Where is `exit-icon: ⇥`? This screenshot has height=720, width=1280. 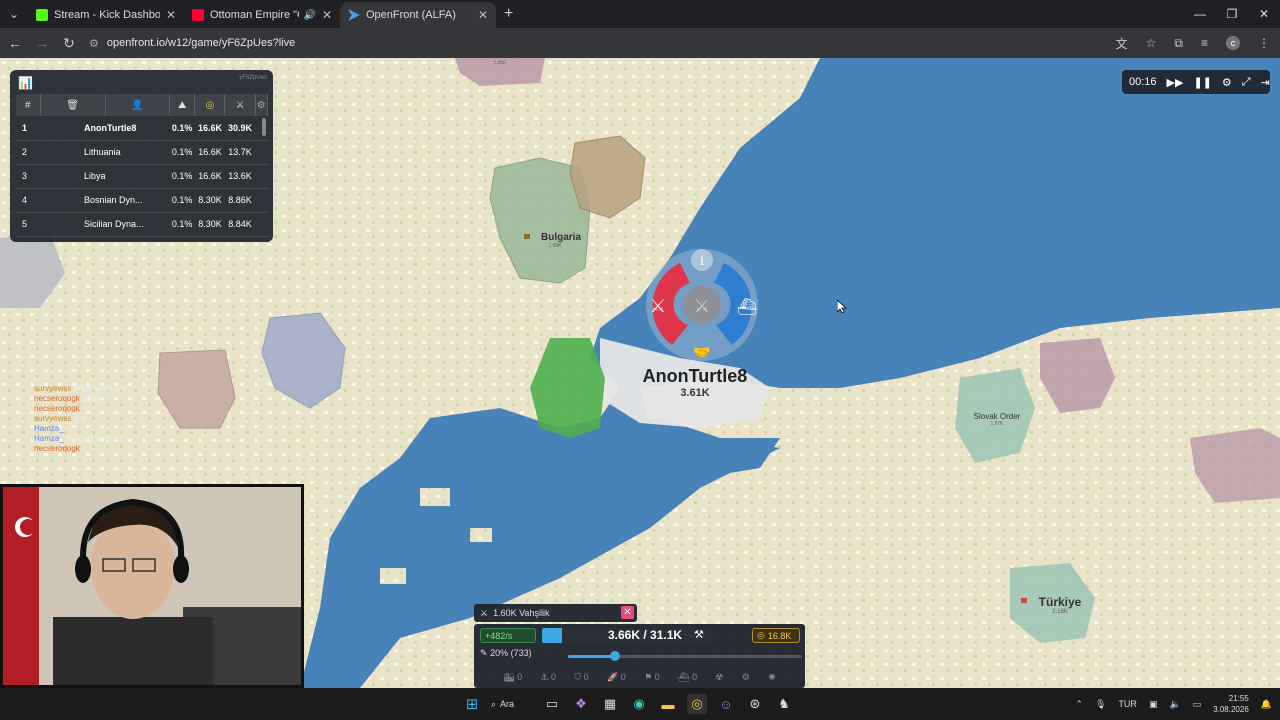
exit-icon: ⇥ is located at coordinates (1265, 82).